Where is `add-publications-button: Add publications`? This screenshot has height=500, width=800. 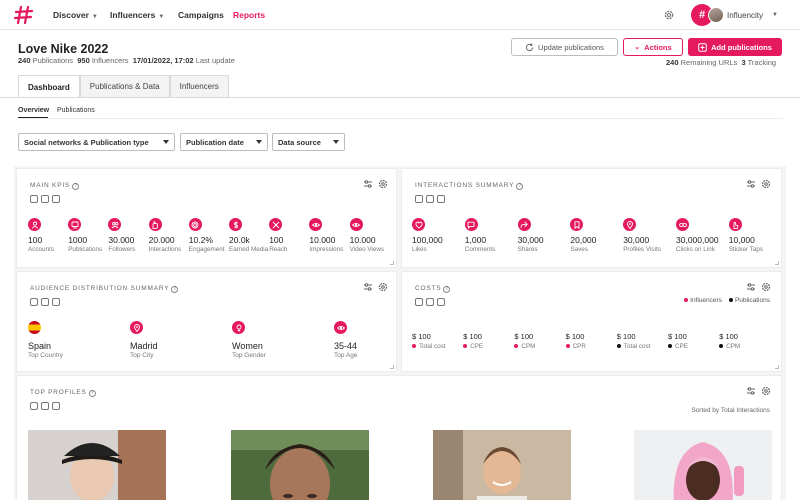 add-publications-button: Add publications is located at coordinates (735, 47).